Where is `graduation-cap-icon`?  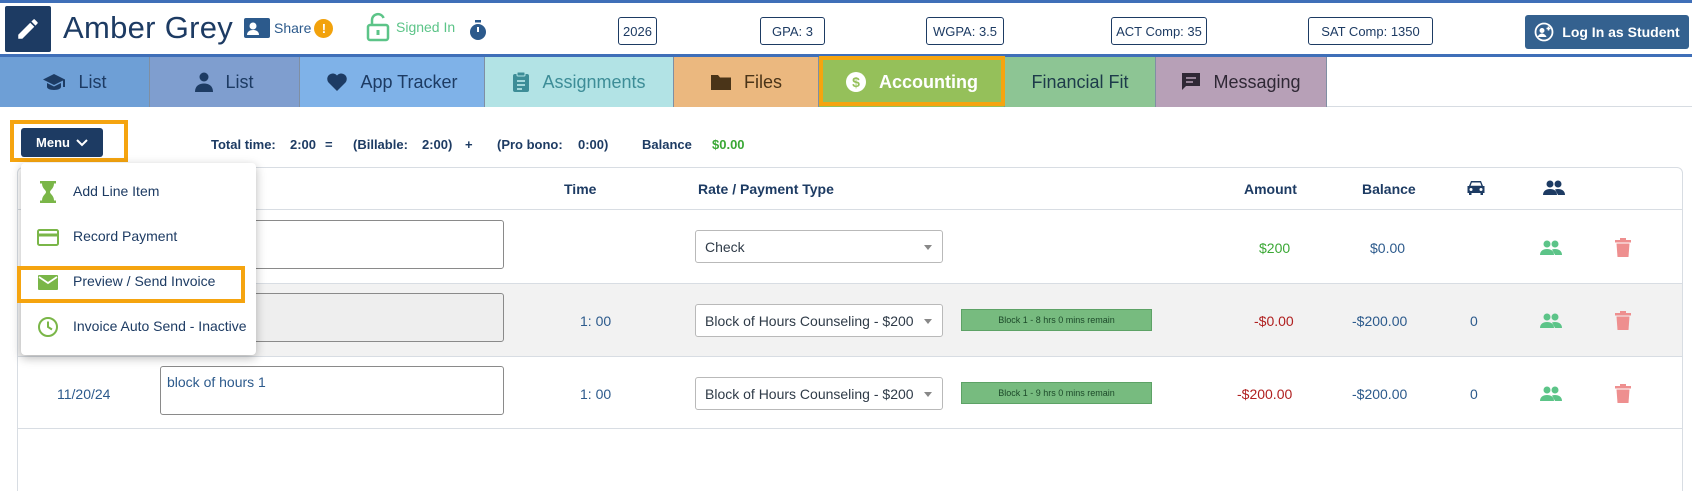 graduation-cap-icon is located at coordinates (54, 82).